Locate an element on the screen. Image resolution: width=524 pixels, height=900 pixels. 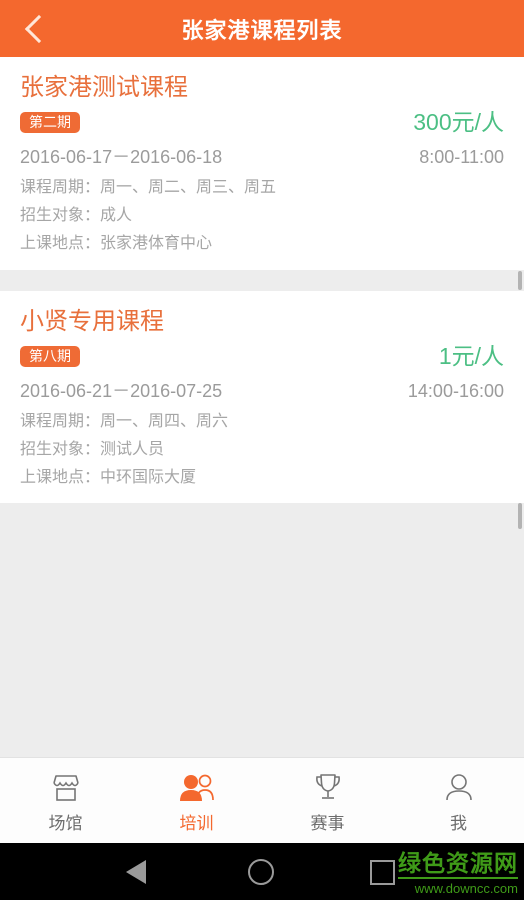
android-nav-bar: 绿色资源网 www.downcc.com is located at coordinates (262, 871).